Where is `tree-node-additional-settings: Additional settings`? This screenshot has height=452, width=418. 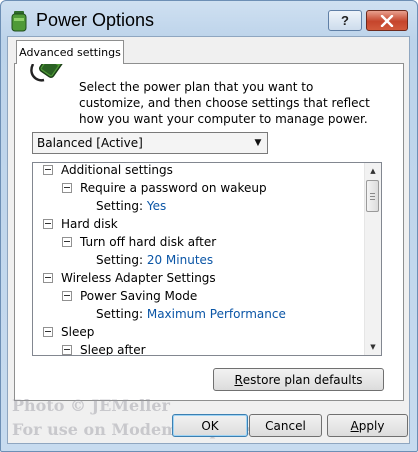
tree-node-additional-settings: Additional settings is located at coordinates (108, 171).